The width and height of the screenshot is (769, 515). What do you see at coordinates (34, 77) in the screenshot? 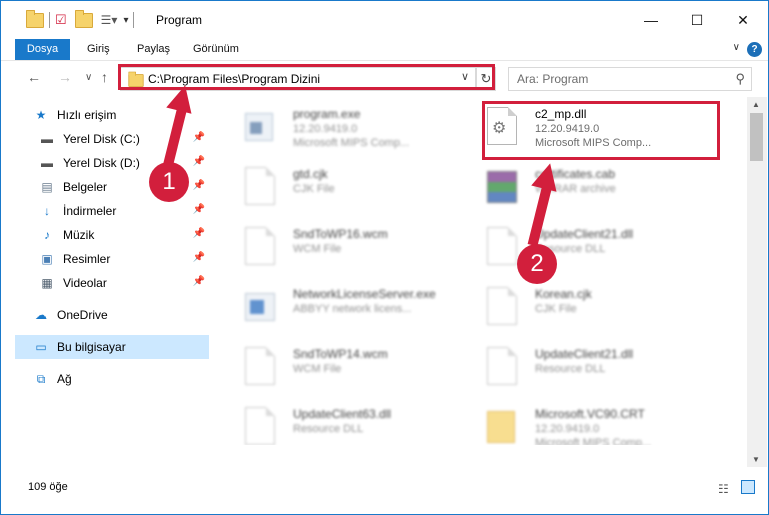
I see `back-button: ←` at bounding box center [34, 77].